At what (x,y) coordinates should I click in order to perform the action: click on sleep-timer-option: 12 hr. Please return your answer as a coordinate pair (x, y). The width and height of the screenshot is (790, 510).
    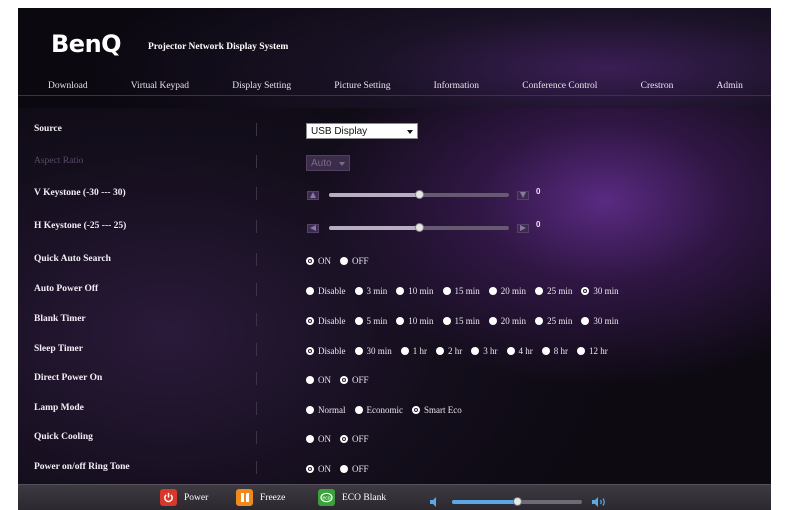
    Looking at the image, I should click on (592, 351).